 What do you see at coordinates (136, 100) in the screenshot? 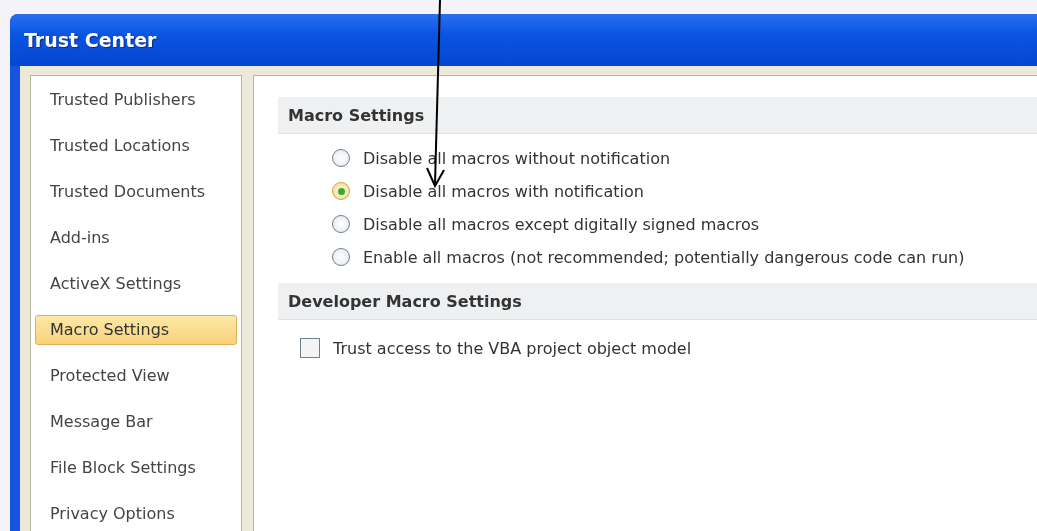
I see `sidebar-item: Trusted Publishers` at bounding box center [136, 100].